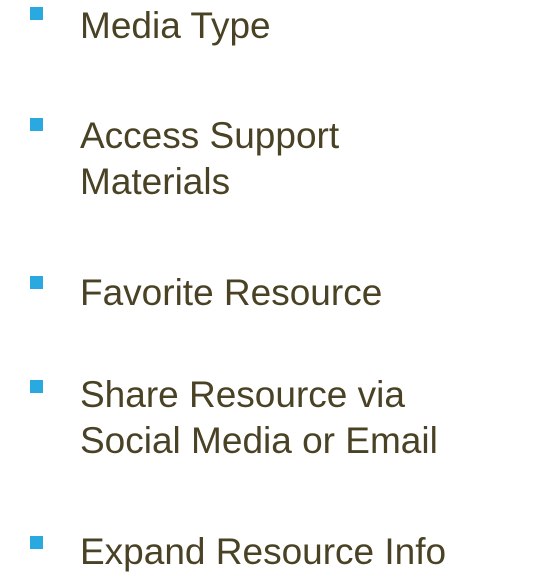 This screenshot has height=579, width=557. What do you see at coordinates (242, 394) in the screenshot?
I see `list-item-line: Share Resource via` at bounding box center [242, 394].